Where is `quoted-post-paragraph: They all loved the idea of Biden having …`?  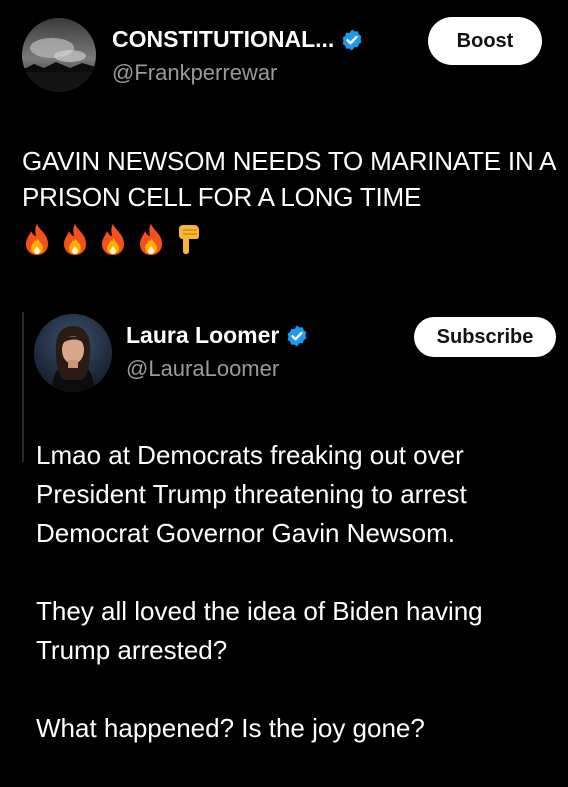 quoted-post-paragraph: They all loved the idea of Biden having … is located at coordinates (259, 630).